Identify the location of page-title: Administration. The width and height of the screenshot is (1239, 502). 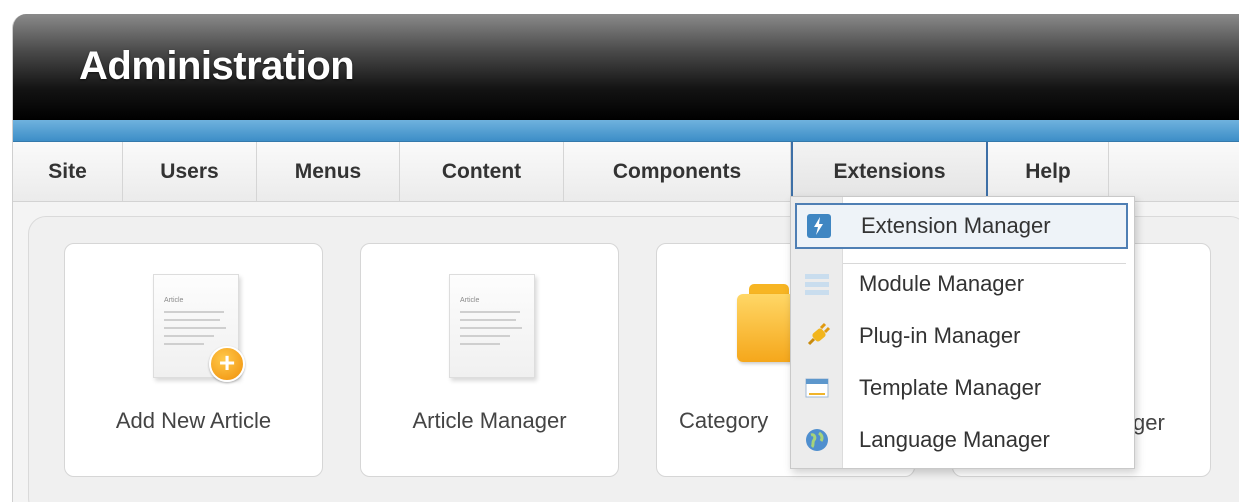
(217, 66).